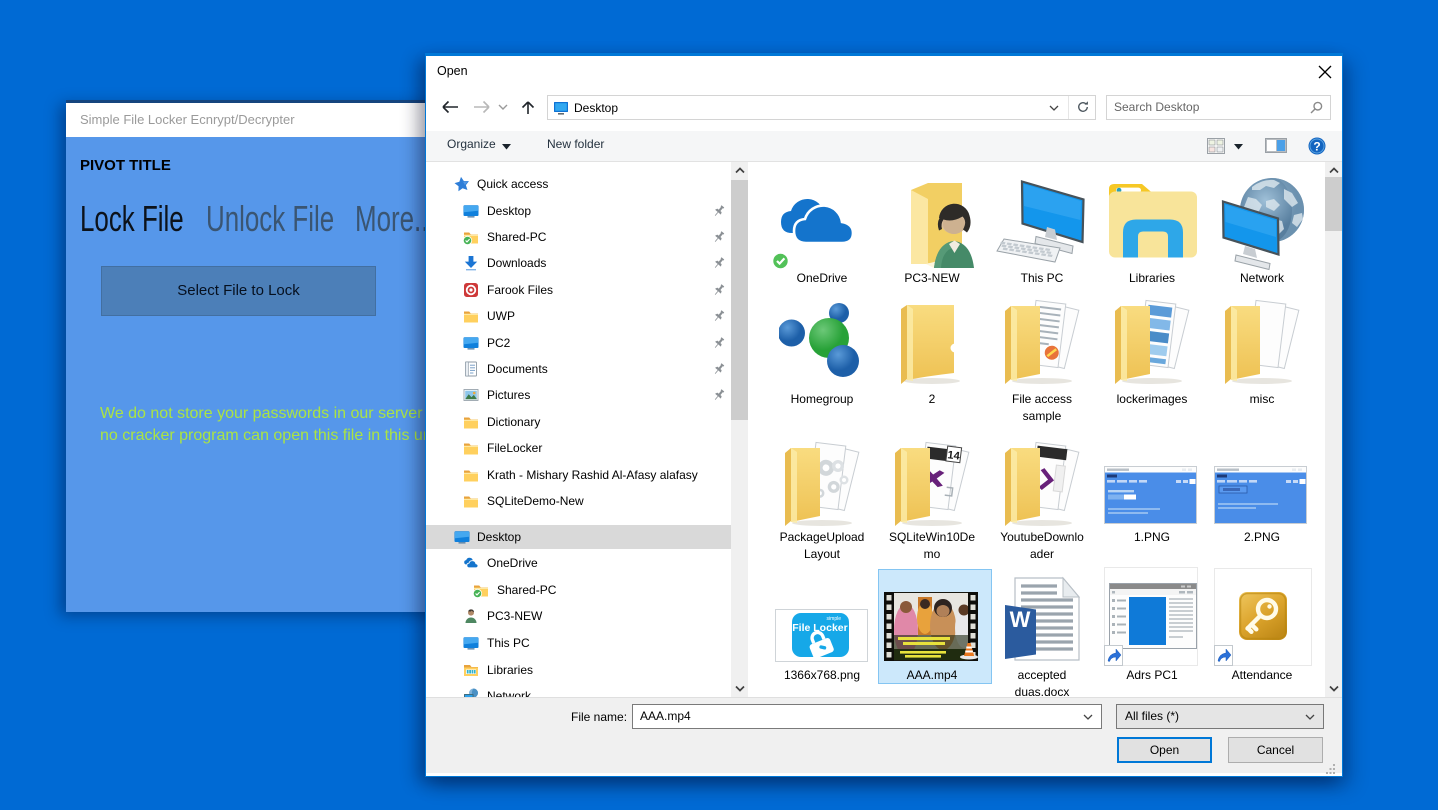  What do you see at coordinates (954, 456) in the screenshot?
I see `svg-text: 14` at bounding box center [954, 456].